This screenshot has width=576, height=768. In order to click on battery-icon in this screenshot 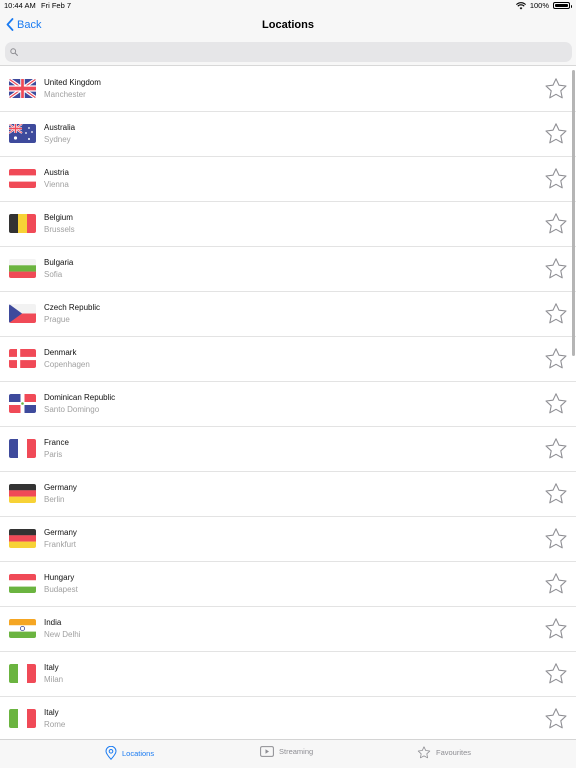, I will do `click(562, 5)`.